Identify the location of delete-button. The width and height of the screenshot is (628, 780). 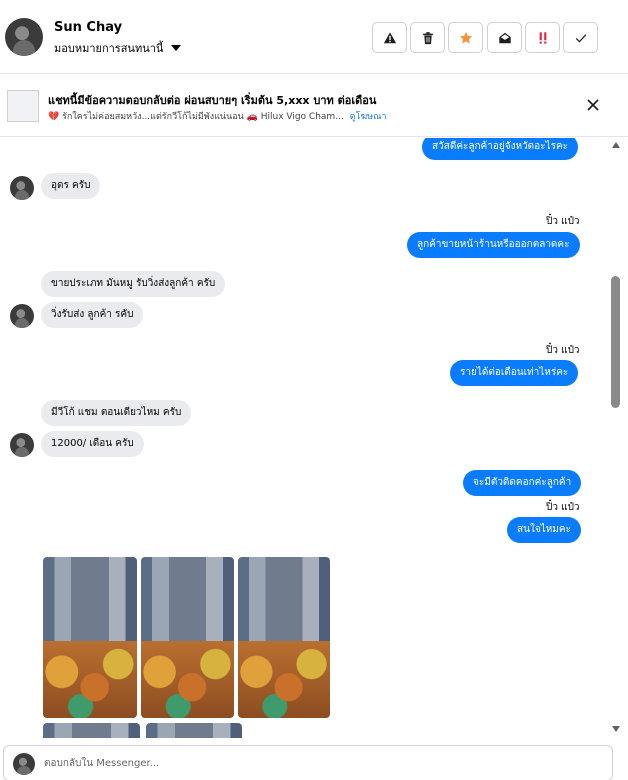
(427, 37).